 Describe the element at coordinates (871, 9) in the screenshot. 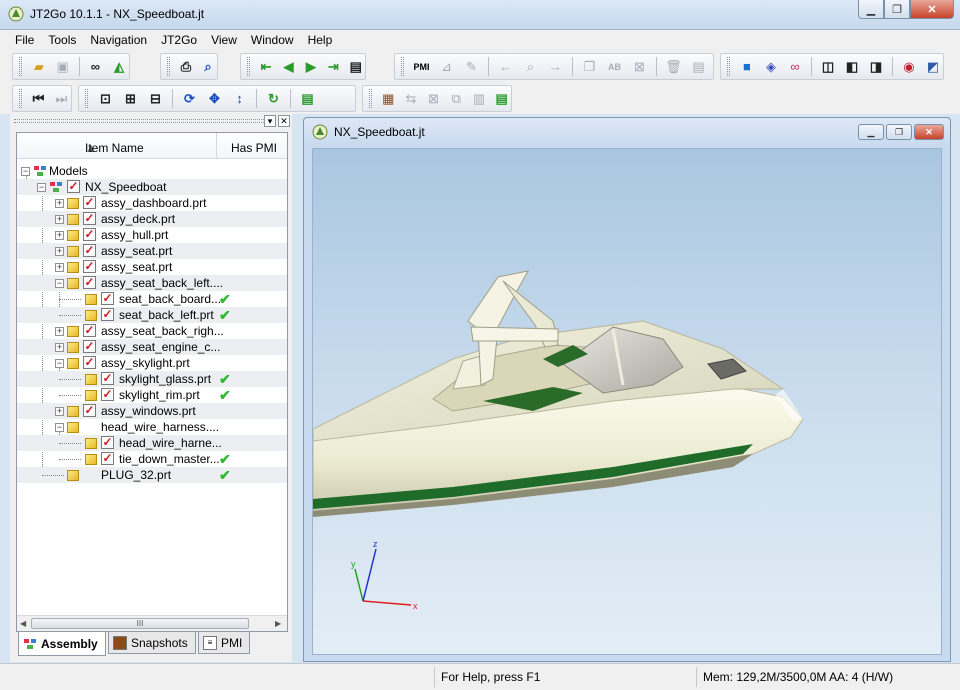

I see `minimize-button: ▁` at that location.